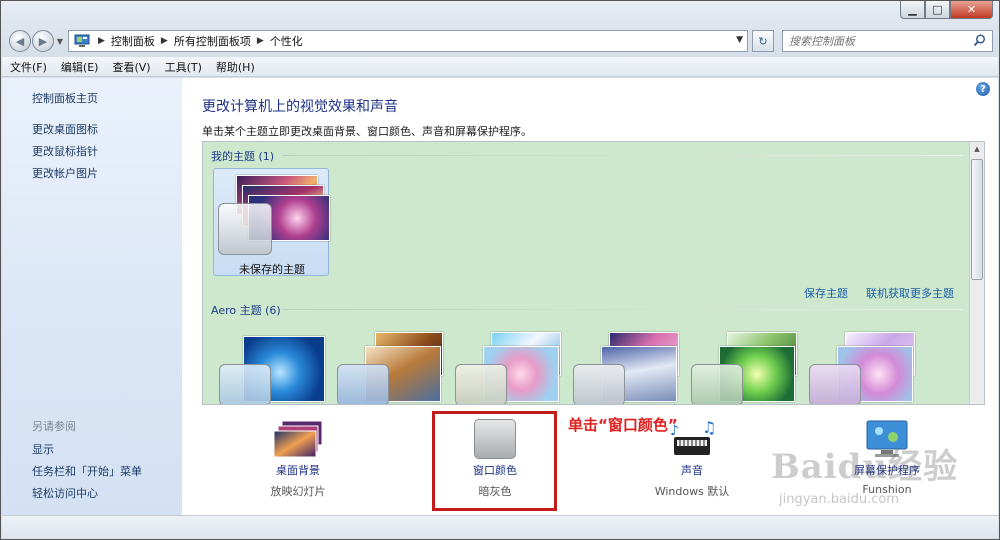 The height and width of the screenshot is (540, 1000). I want to click on menu-help: 帮助(H), so click(235, 67).